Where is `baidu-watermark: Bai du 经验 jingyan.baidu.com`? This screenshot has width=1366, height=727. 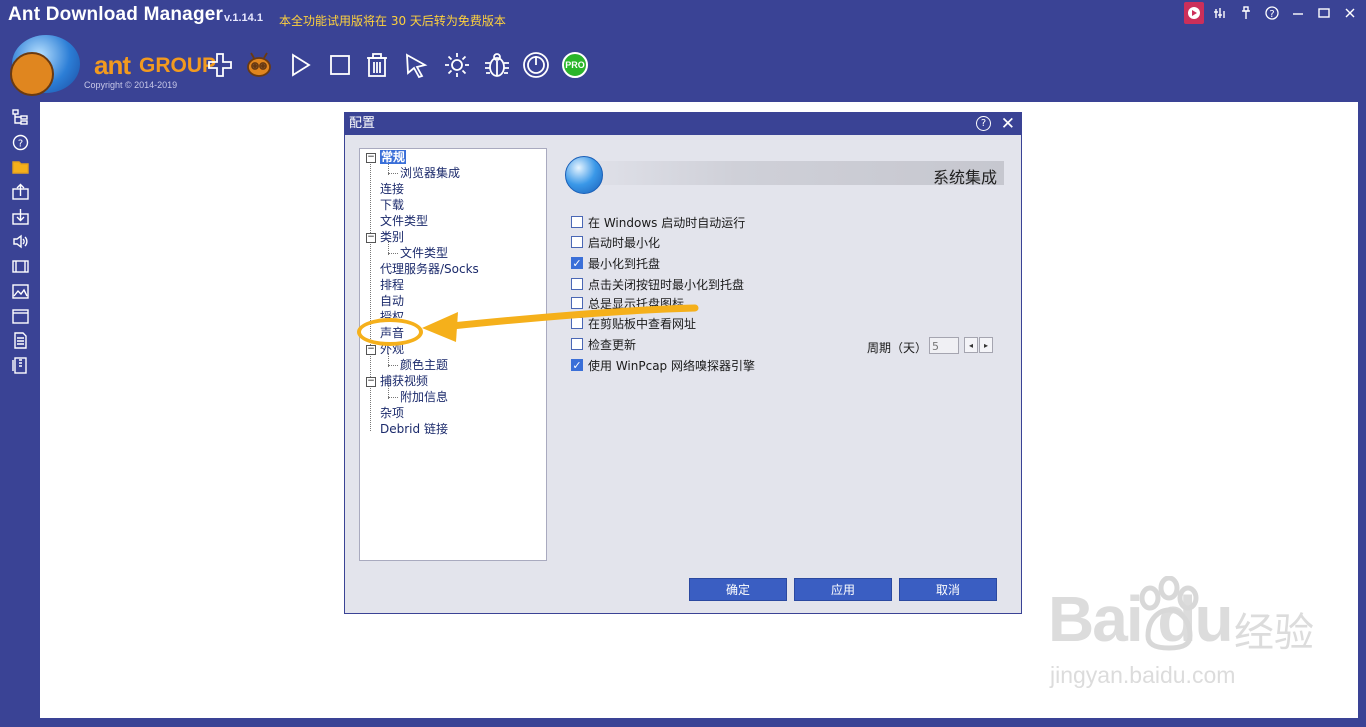
baidu-watermark: Bai du 经验 jingyan.baidu.com is located at coordinates (1183, 636).